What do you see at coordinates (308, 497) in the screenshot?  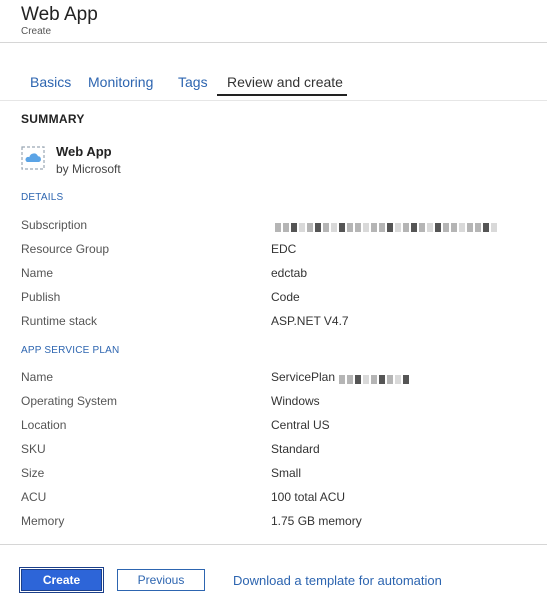 I see `plan-value: 100 total ACU` at bounding box center [308, 497].